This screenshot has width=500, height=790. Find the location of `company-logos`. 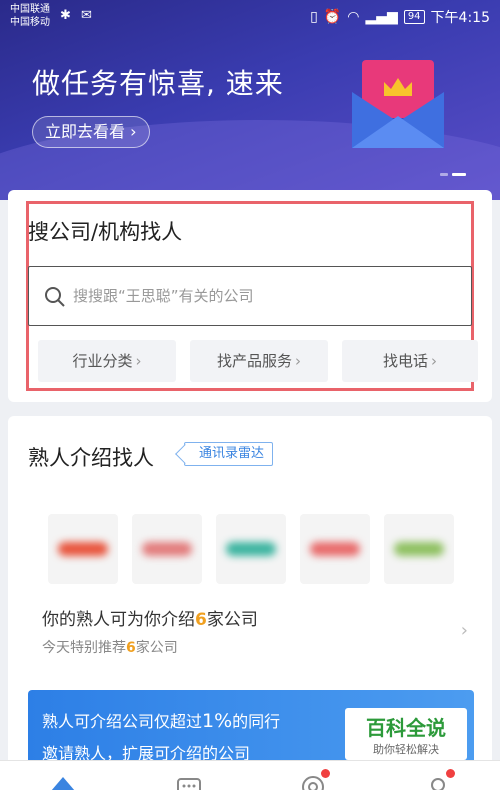

company-logos is located at coordinates (251, 549).